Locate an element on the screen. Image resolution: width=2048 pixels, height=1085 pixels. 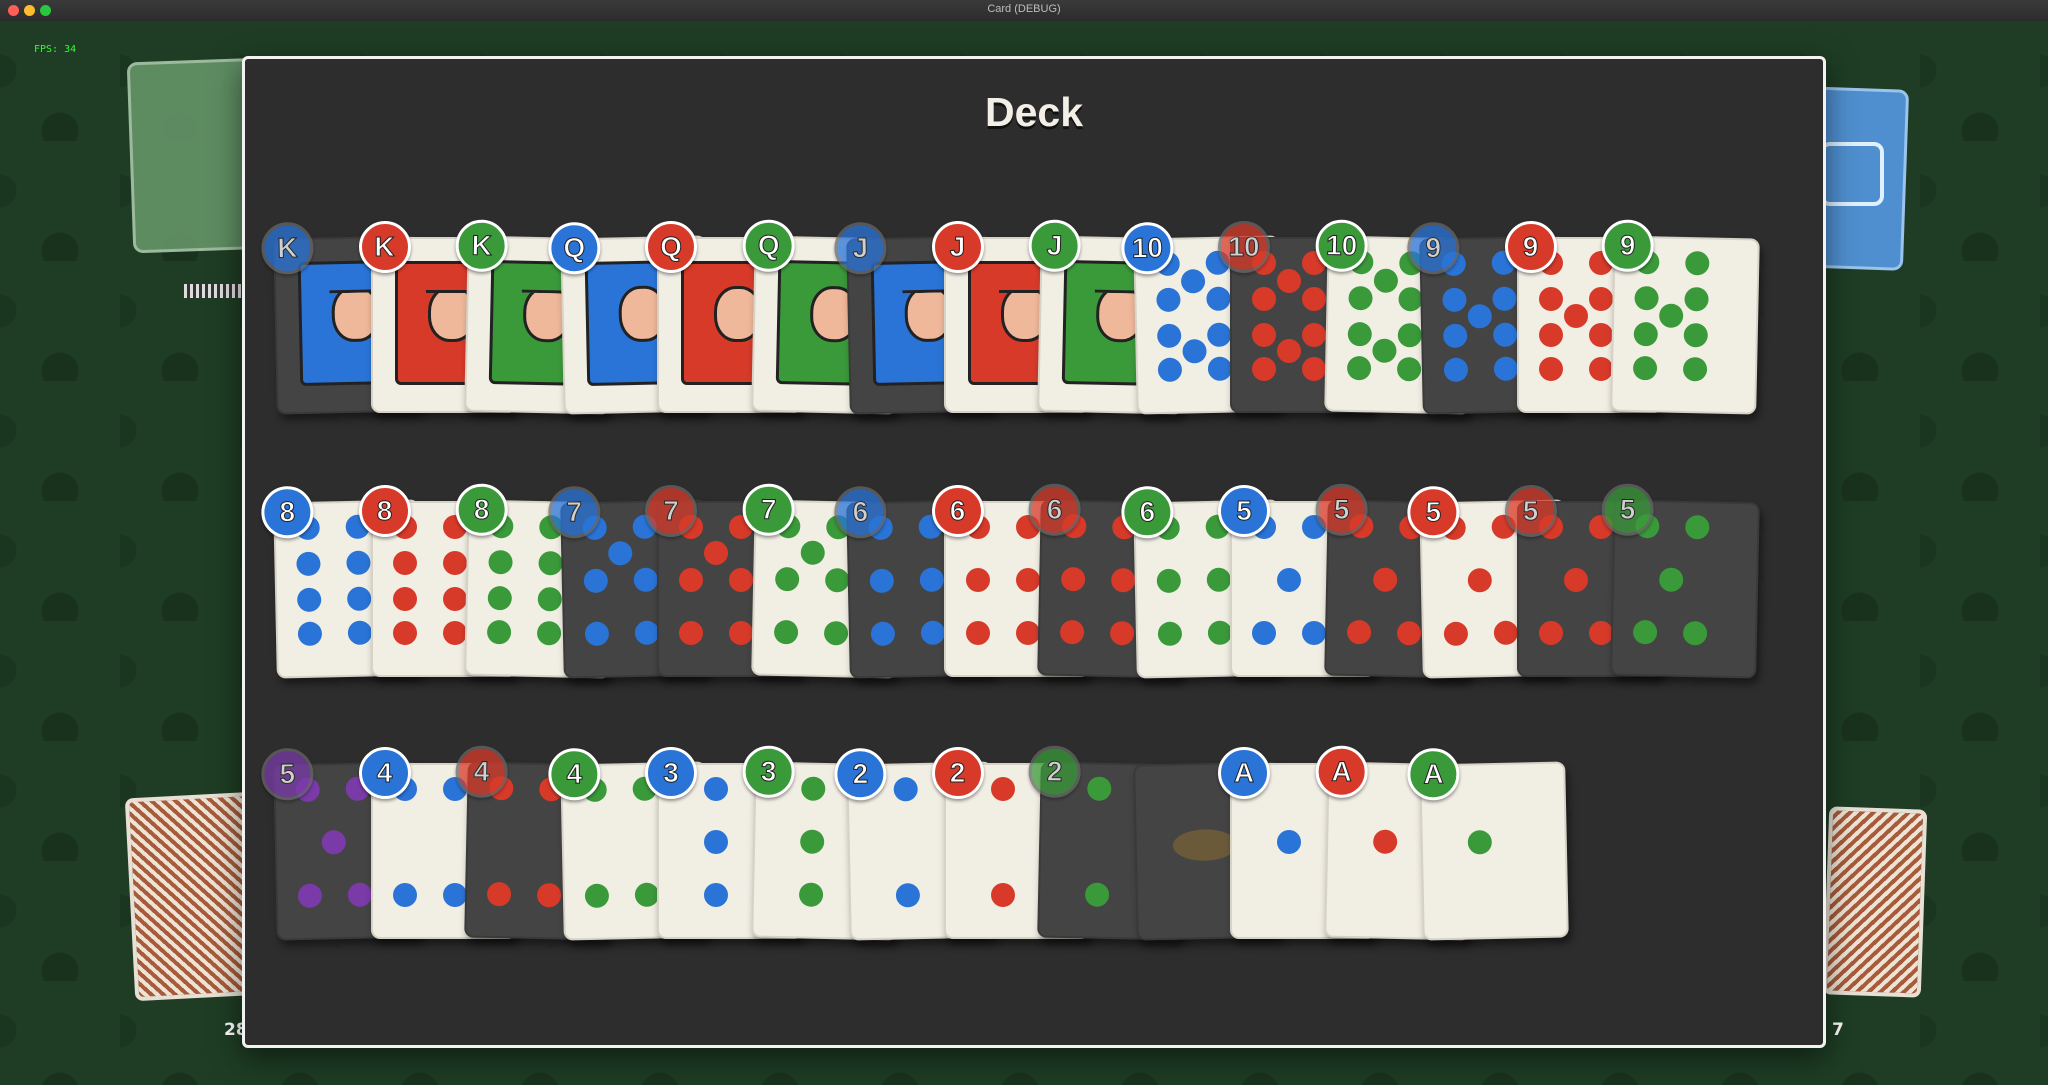
fps-counter: FPS: 34 is located at coordinates (55, 49).